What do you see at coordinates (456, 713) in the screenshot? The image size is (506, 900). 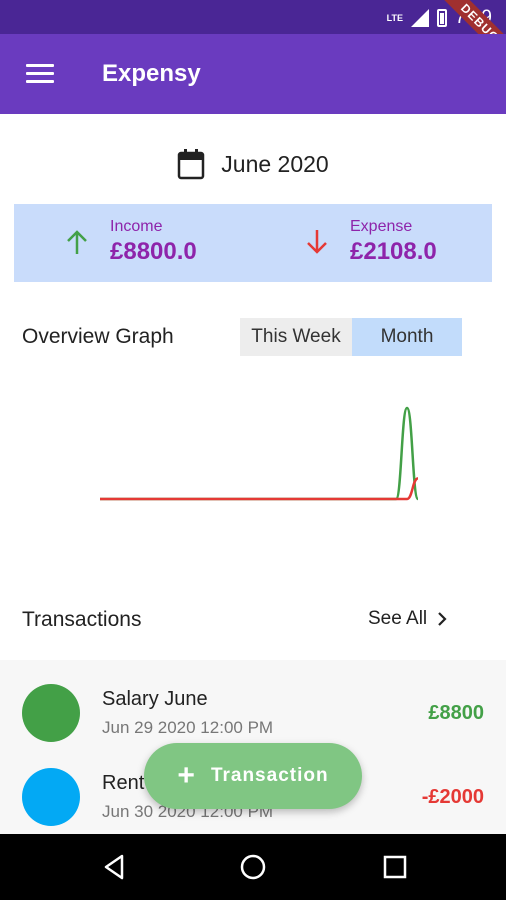 I see `transaction-amount: £8800` at bounding box center [456, 713].